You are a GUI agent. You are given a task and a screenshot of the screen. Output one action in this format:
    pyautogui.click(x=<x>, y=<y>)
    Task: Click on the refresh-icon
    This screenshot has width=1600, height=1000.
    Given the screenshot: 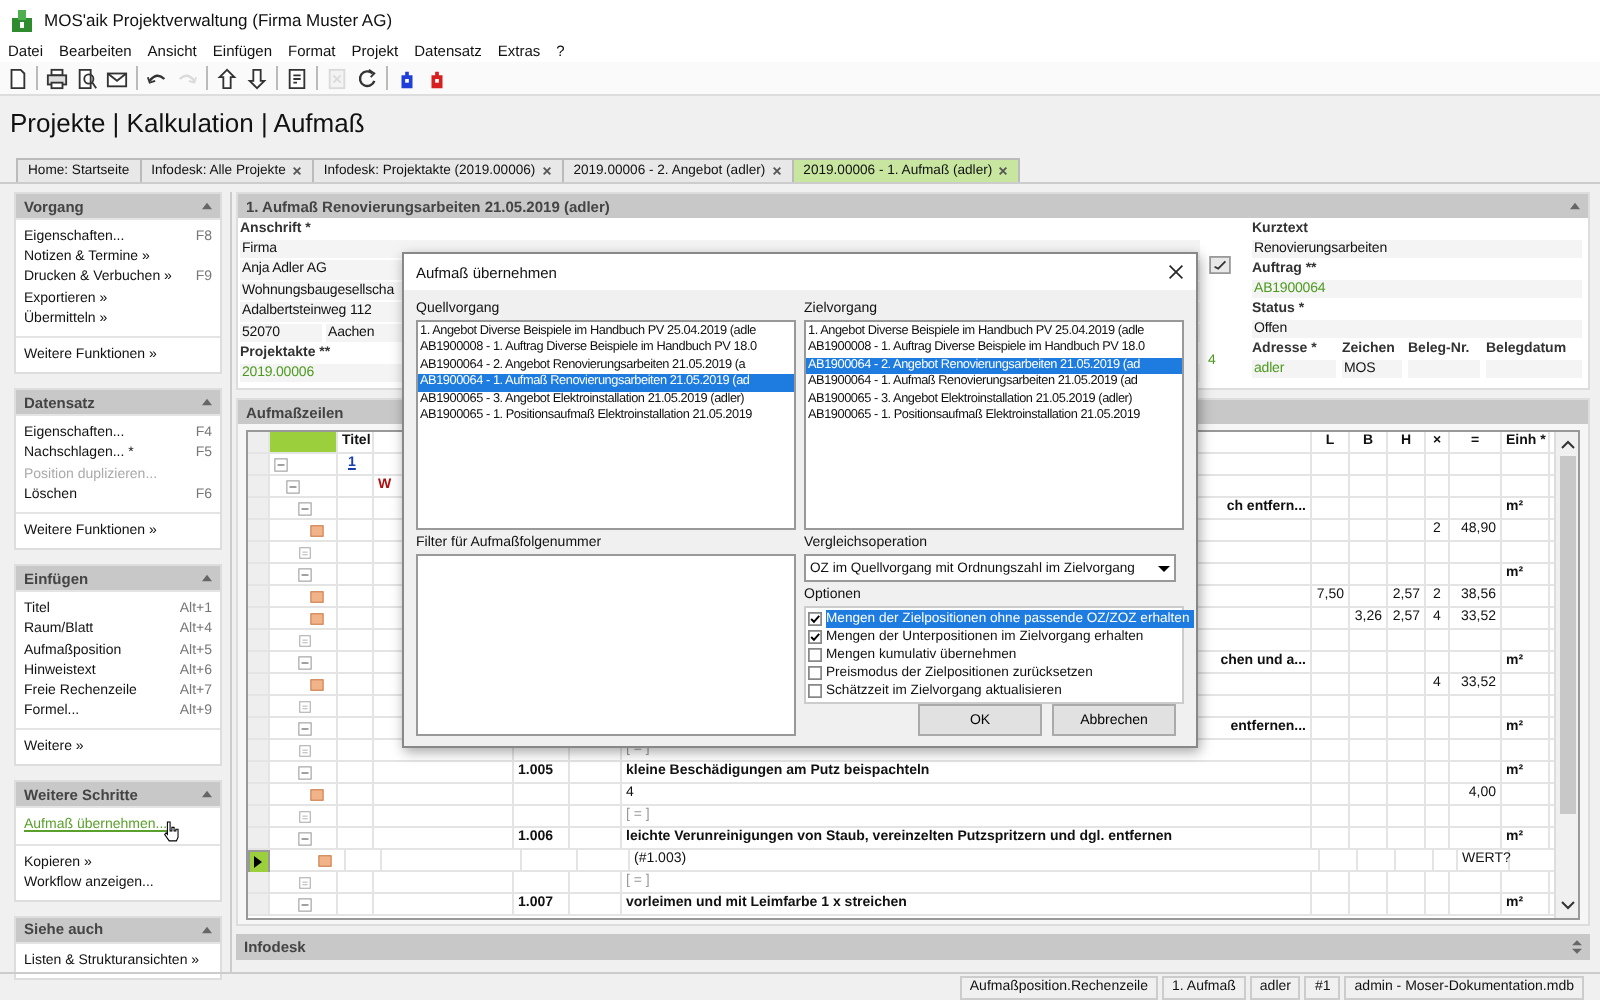 What is the action you would take?
    pyautogui.click(x=367, y=78)
    